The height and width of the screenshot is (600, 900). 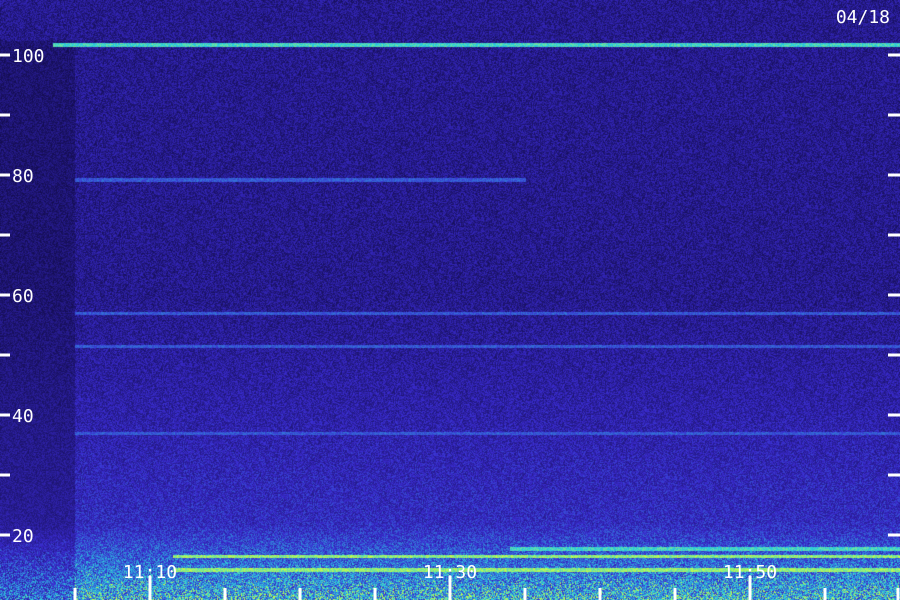 I want to click on y-tick-label: 60, so click(x=23, y=296).